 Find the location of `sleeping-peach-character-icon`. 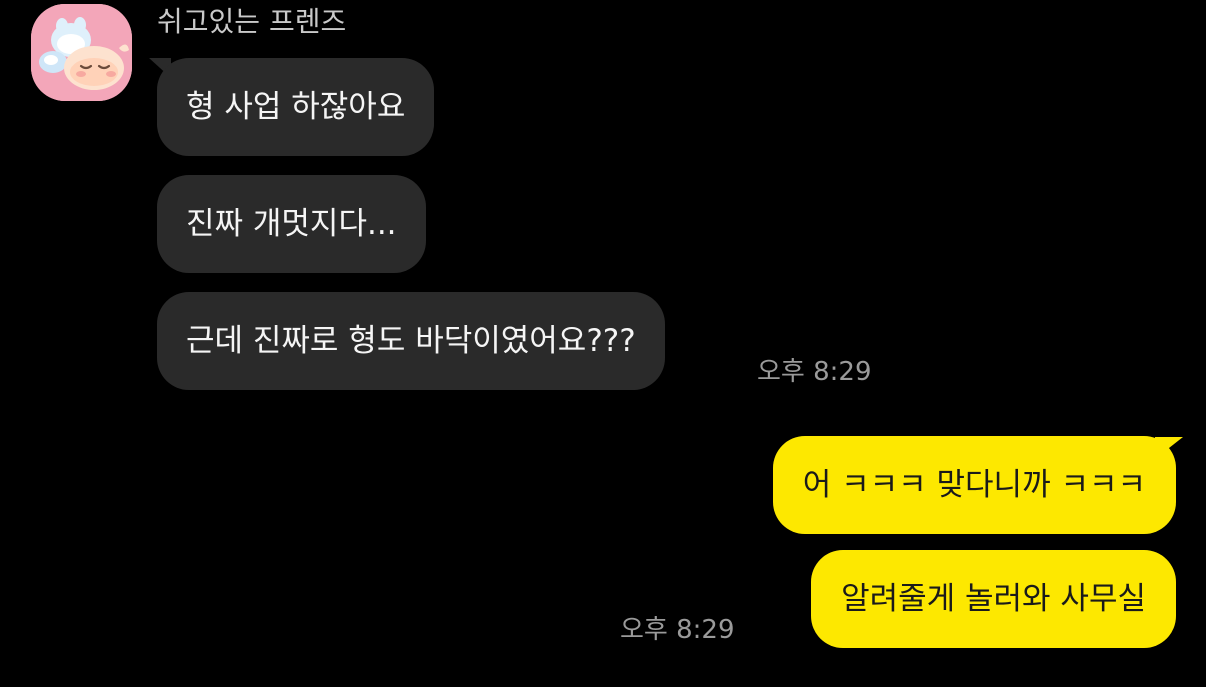

sleeping-peach-character-icon is located at coordinates (81, 52).